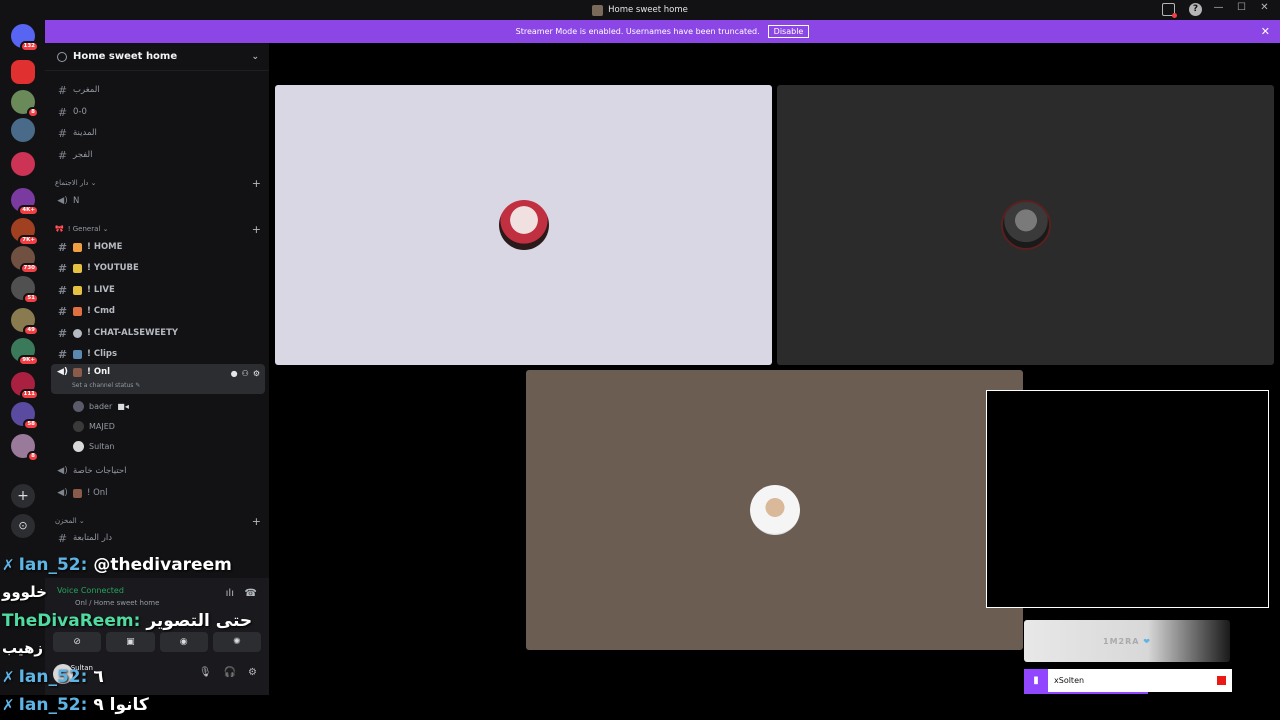 This screenshot has height=720, width=1280. I want to click on screen-share-icon: ▣, so click(130, 642).